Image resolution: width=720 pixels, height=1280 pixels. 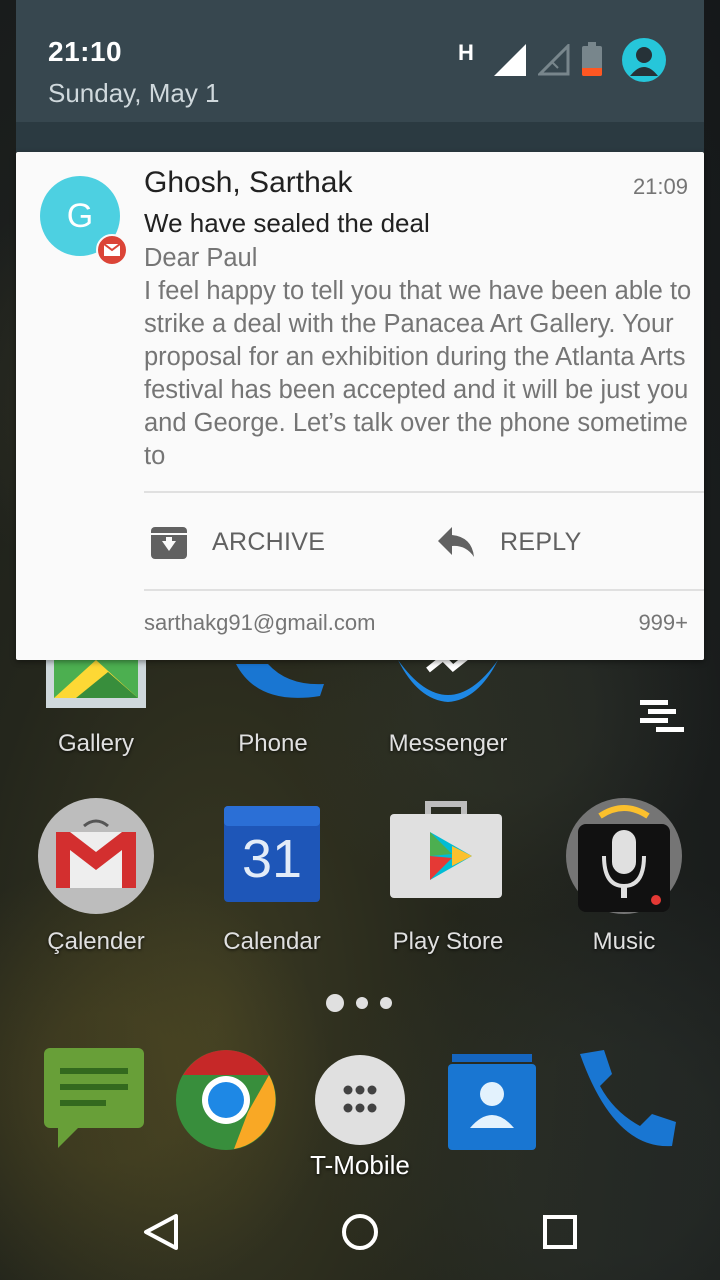 What do you see at coordinates (446, 848) in the screenshot?
I see `play-store-icon` at bounding box center [446, 848].